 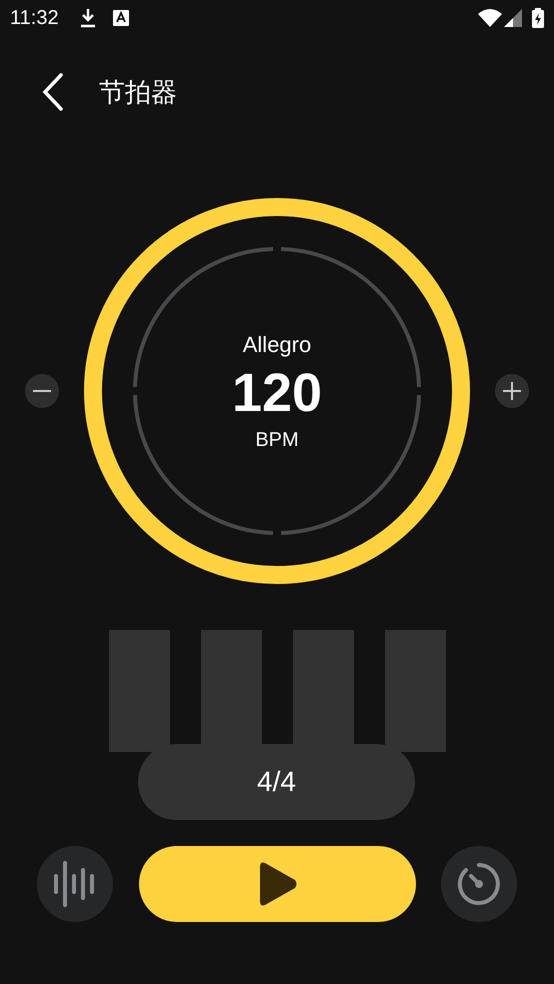 I want to click on timer-icon, so click(x=479, y=884).